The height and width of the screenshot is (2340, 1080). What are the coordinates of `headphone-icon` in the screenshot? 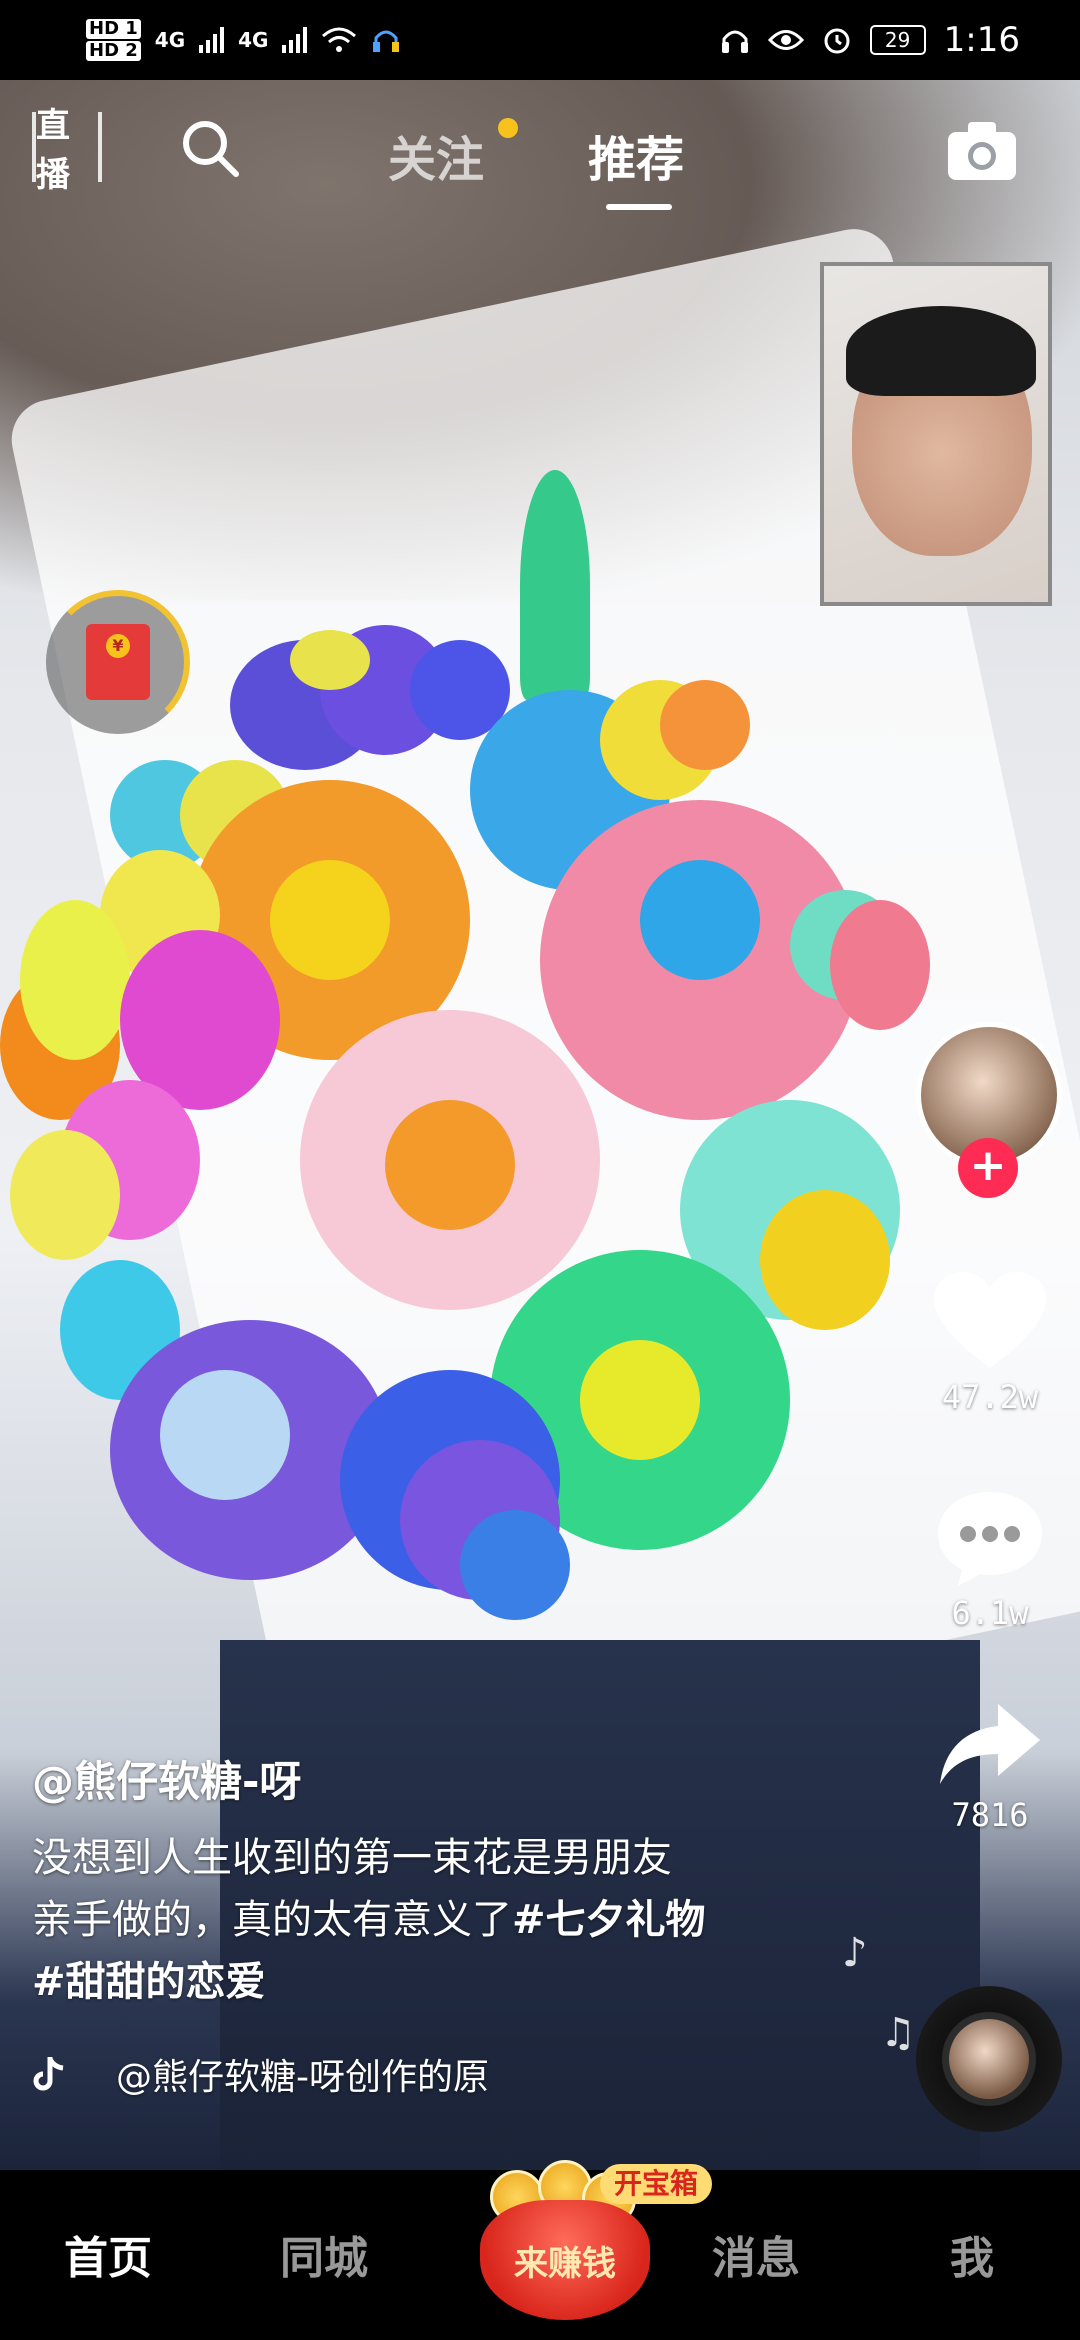 It's located at (734, 41).